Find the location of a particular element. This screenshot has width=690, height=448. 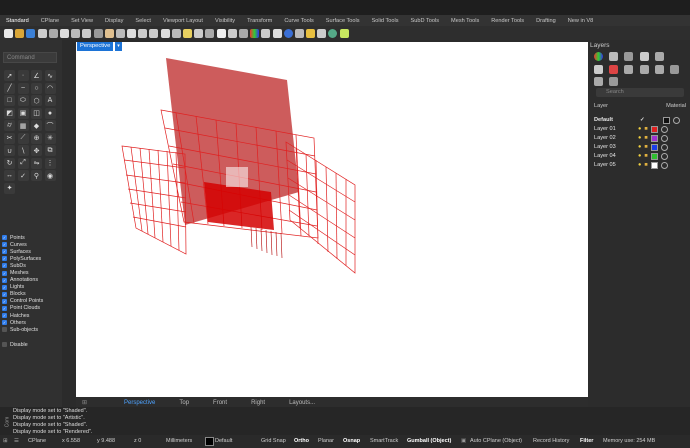

status-units: Millimeters is located at coordinates (179, 441).